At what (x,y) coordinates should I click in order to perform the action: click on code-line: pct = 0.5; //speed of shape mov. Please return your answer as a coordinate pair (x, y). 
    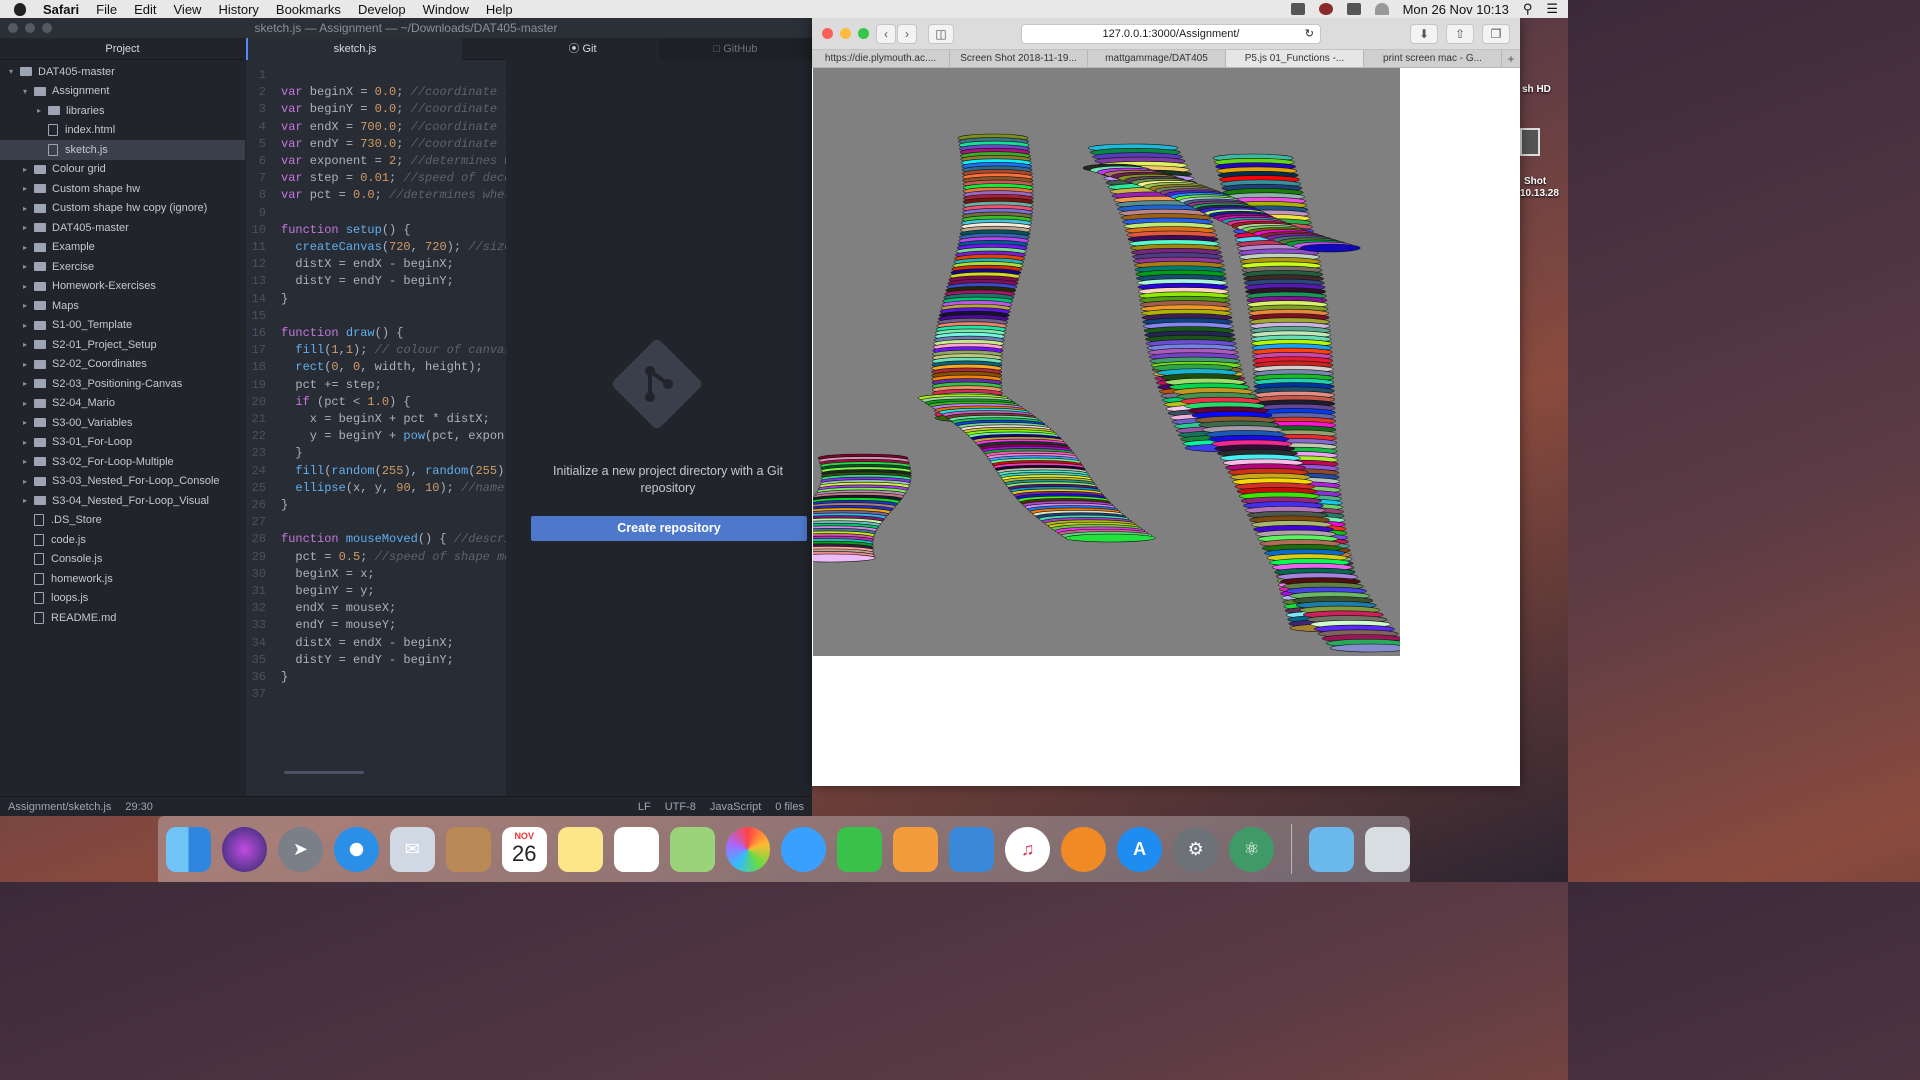
    Looking at the image, I should click on (393, 557).